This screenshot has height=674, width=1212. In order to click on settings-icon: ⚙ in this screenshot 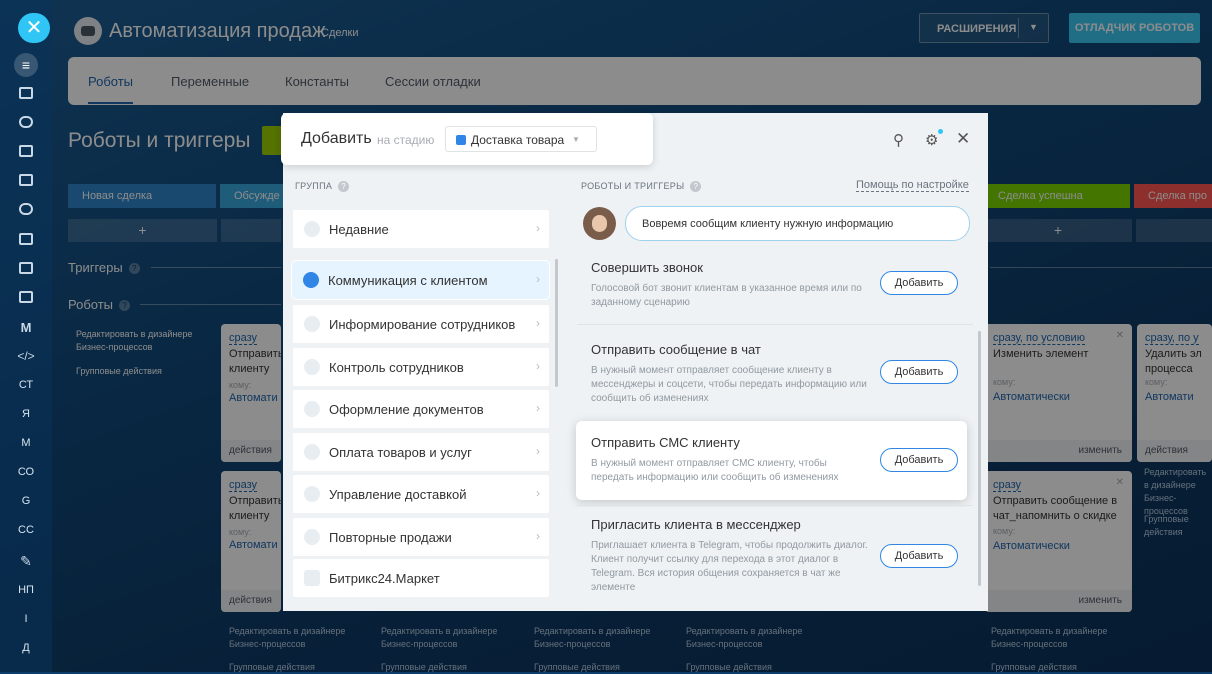, I will do `click(931, 140)`.